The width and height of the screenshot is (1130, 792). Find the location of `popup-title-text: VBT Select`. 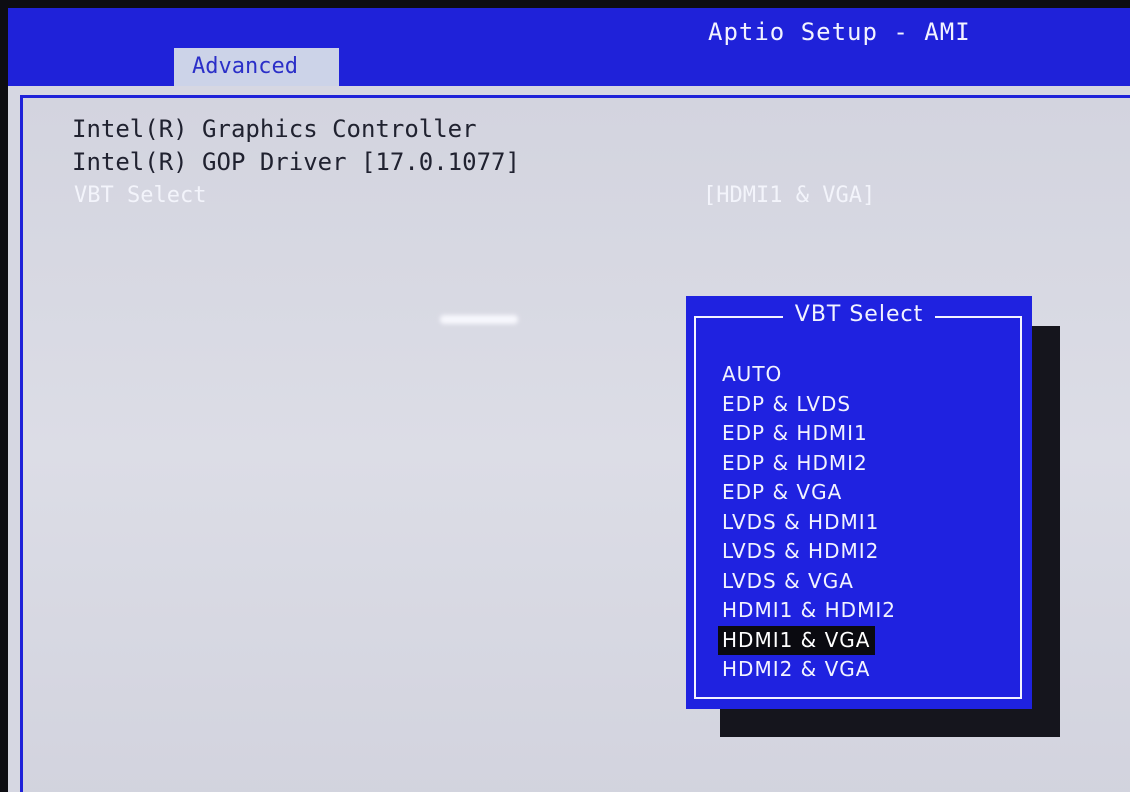

popup-title-text: VBT Select is located at coordinates (859, 314).